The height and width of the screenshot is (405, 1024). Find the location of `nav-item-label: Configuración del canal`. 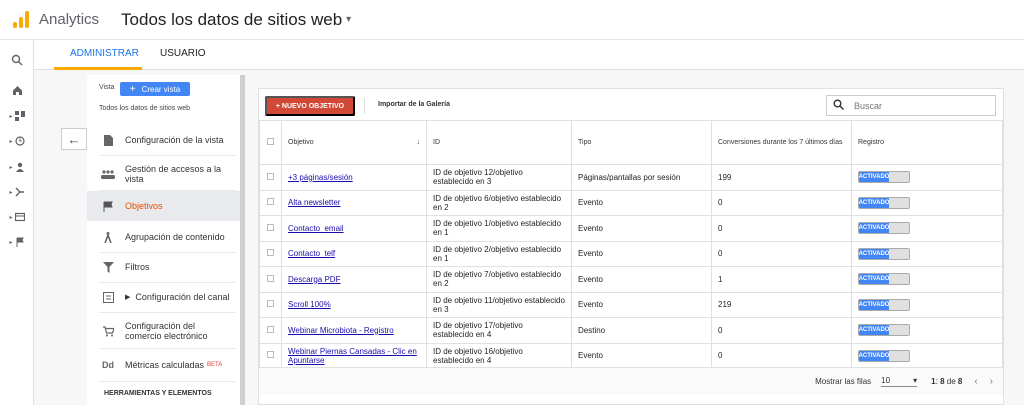

nav-item-label: Configuración del canal is located at coordinates (182, 297).